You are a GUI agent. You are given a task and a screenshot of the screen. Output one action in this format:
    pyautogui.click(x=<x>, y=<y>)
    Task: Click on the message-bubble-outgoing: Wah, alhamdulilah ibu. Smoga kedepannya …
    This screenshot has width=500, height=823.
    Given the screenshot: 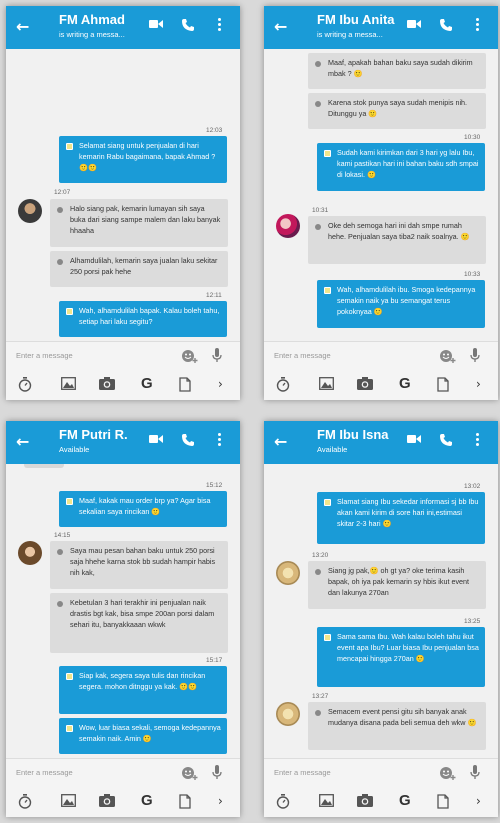 What is the action you would take?
    pyautogui.click(x=401, y=304)
    